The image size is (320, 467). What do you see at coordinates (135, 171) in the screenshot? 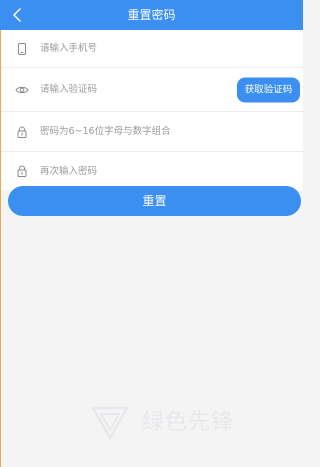
I see `confirm-password-input` at bounding box center [135, 171].